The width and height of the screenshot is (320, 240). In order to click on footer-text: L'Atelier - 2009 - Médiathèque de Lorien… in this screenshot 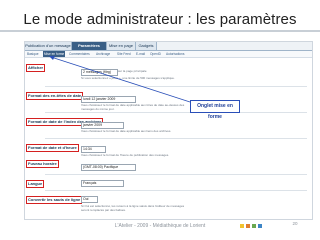, I will do `click(160, 226)`.